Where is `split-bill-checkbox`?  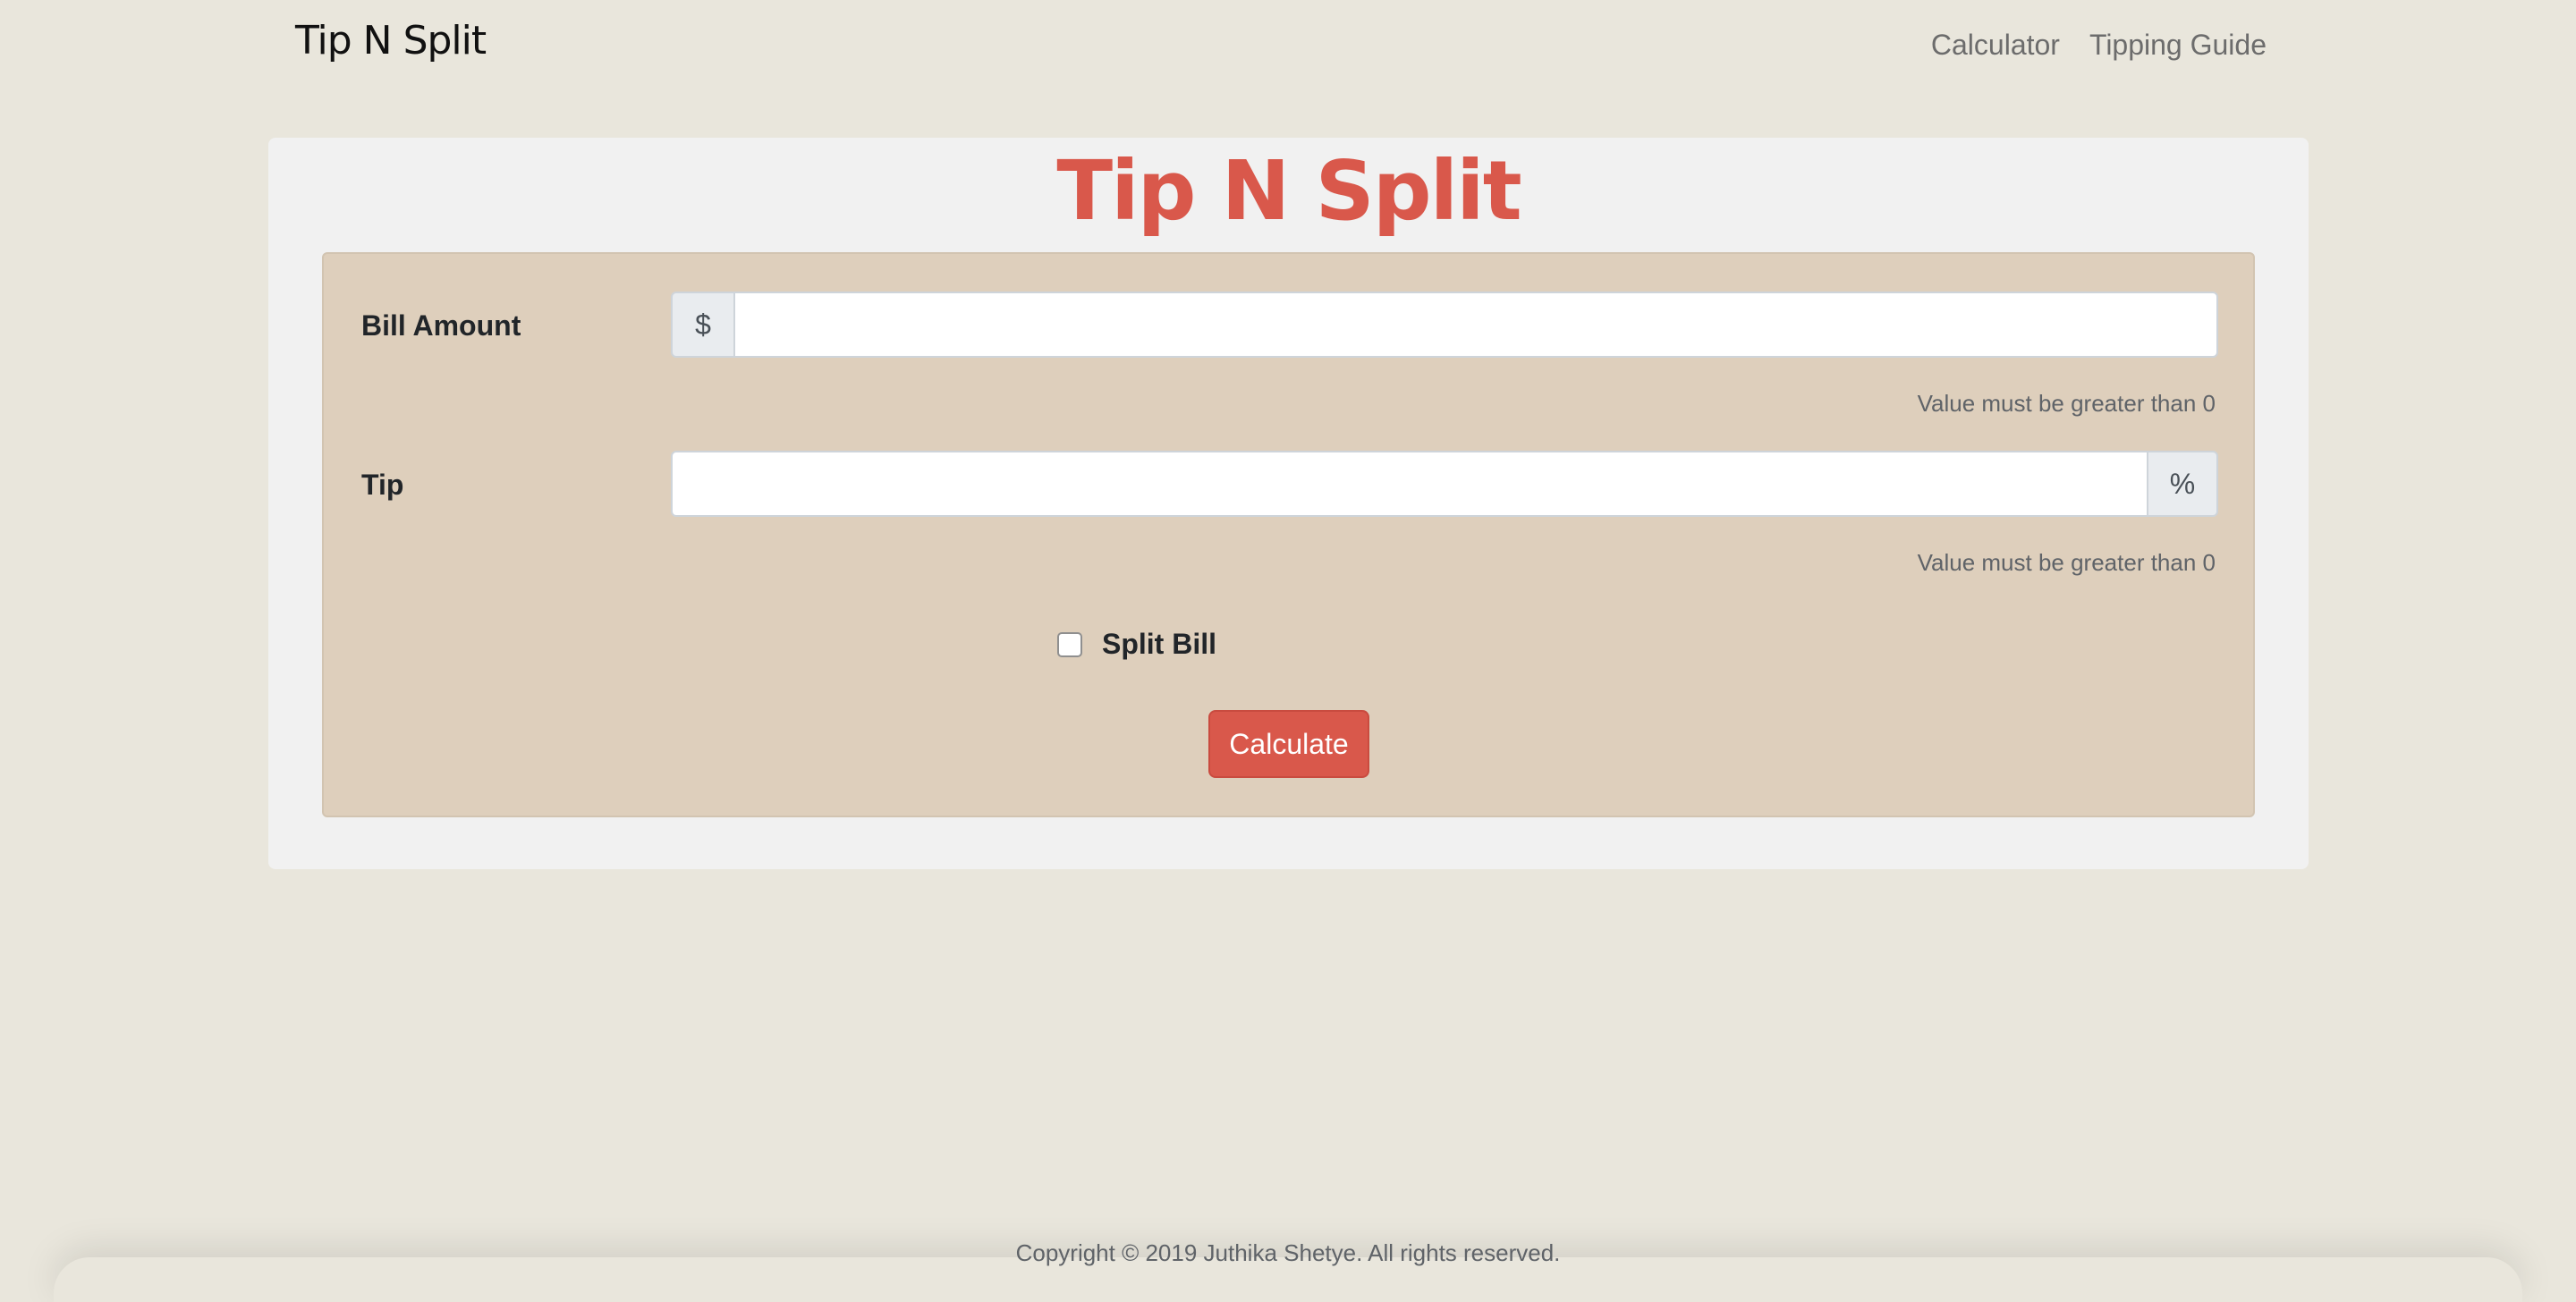
split-bill-checkbox is located at coordinates (1069, 644).